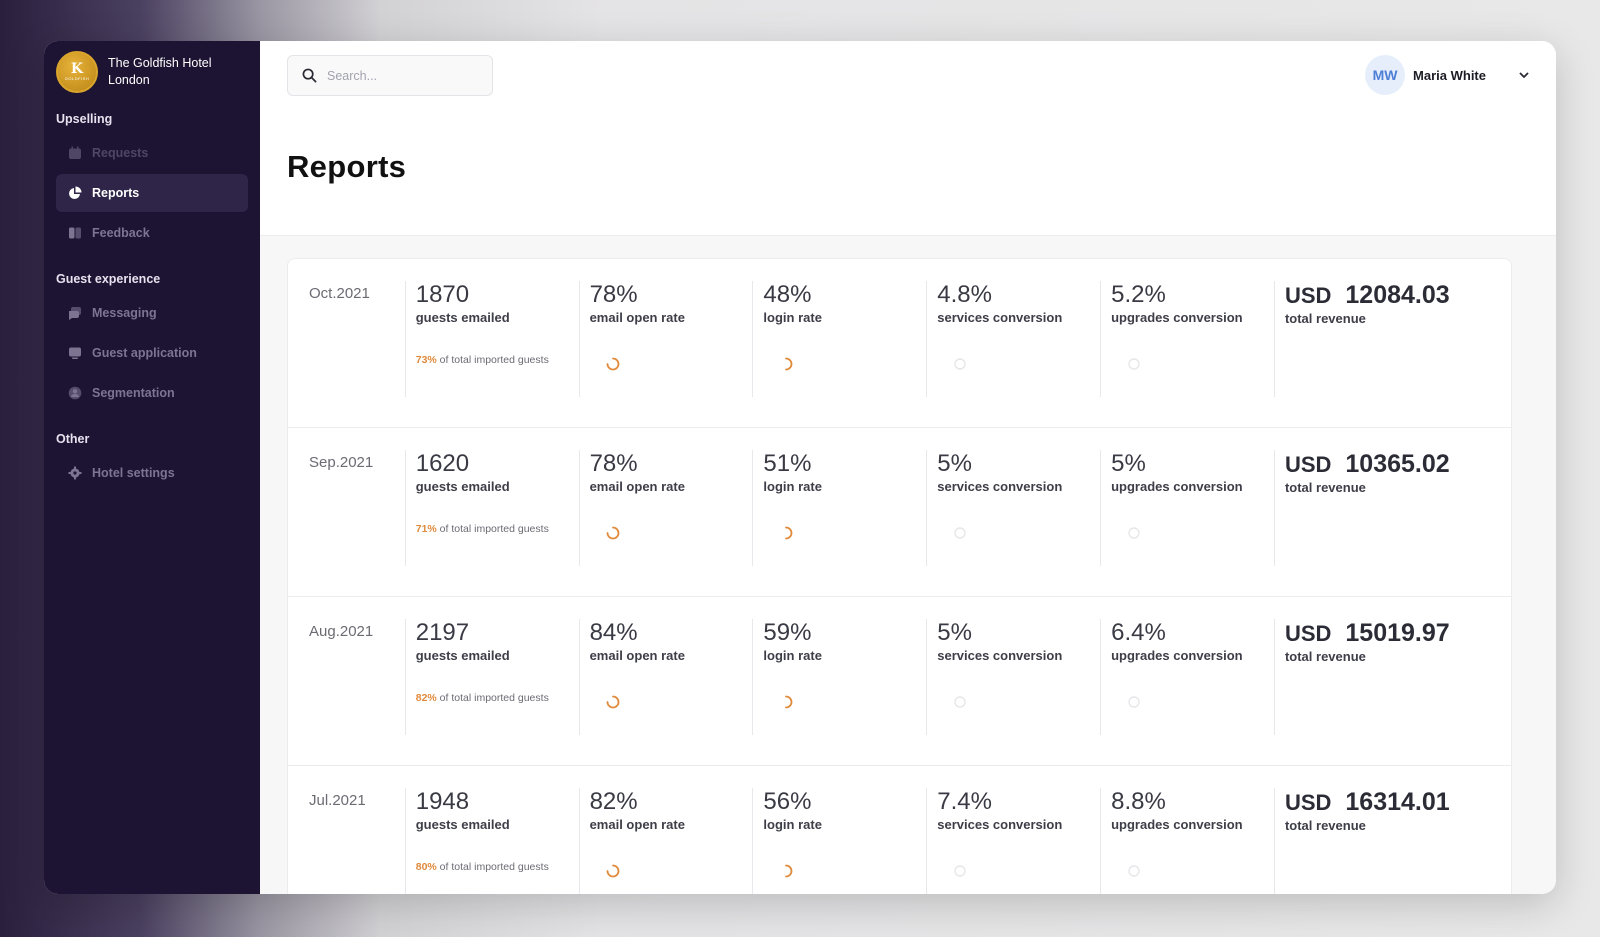 The width and height of the screenshot is (1600, 937). What do you see at coordinates (839, 677) in the screenshot?
I see `metric-login-rate: 59% login rate` at bounding box center [839, 677].